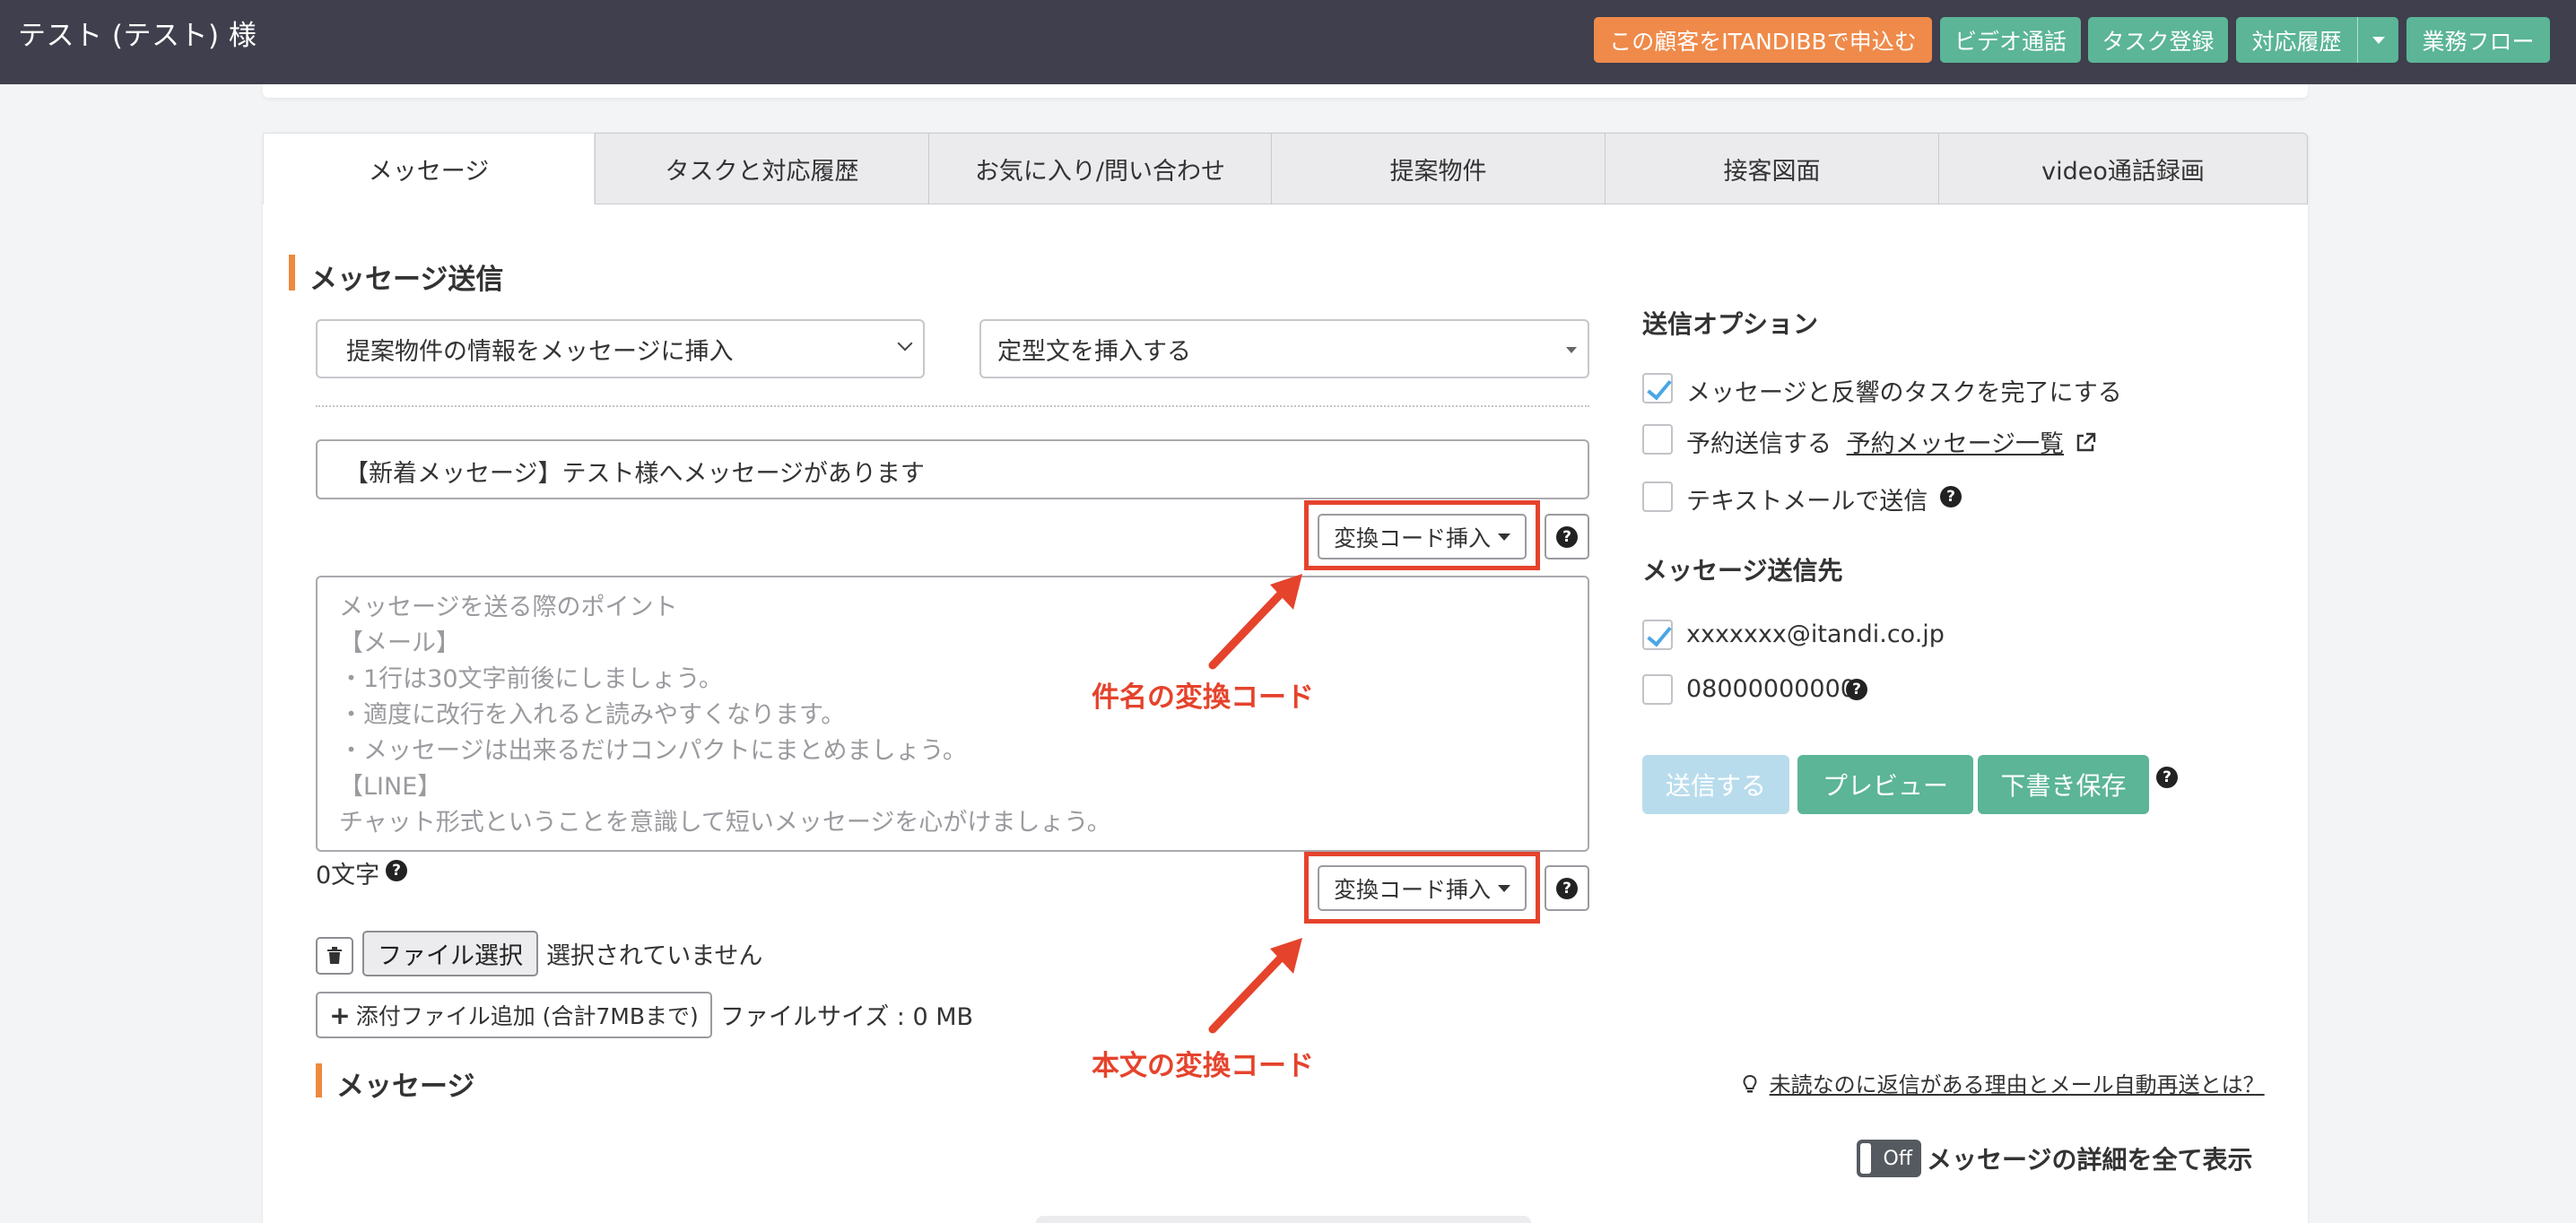  I want to click on save-draft-button: 下書き保存, so click(2063, 784).